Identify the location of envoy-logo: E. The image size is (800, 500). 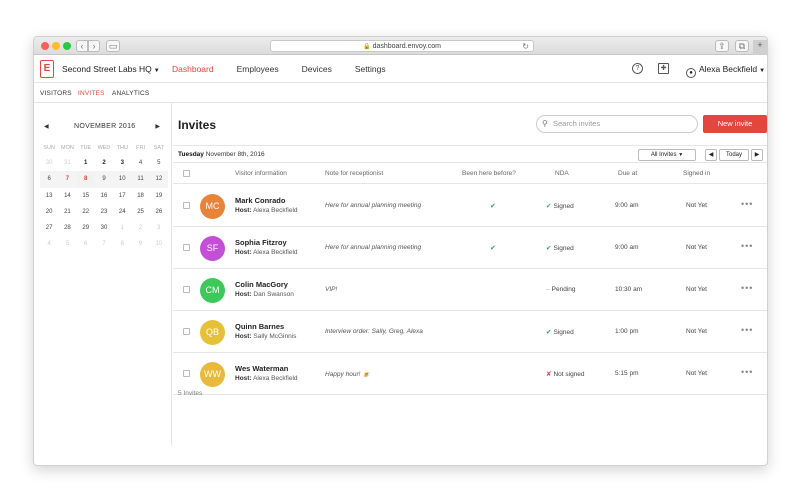
(47, 69).